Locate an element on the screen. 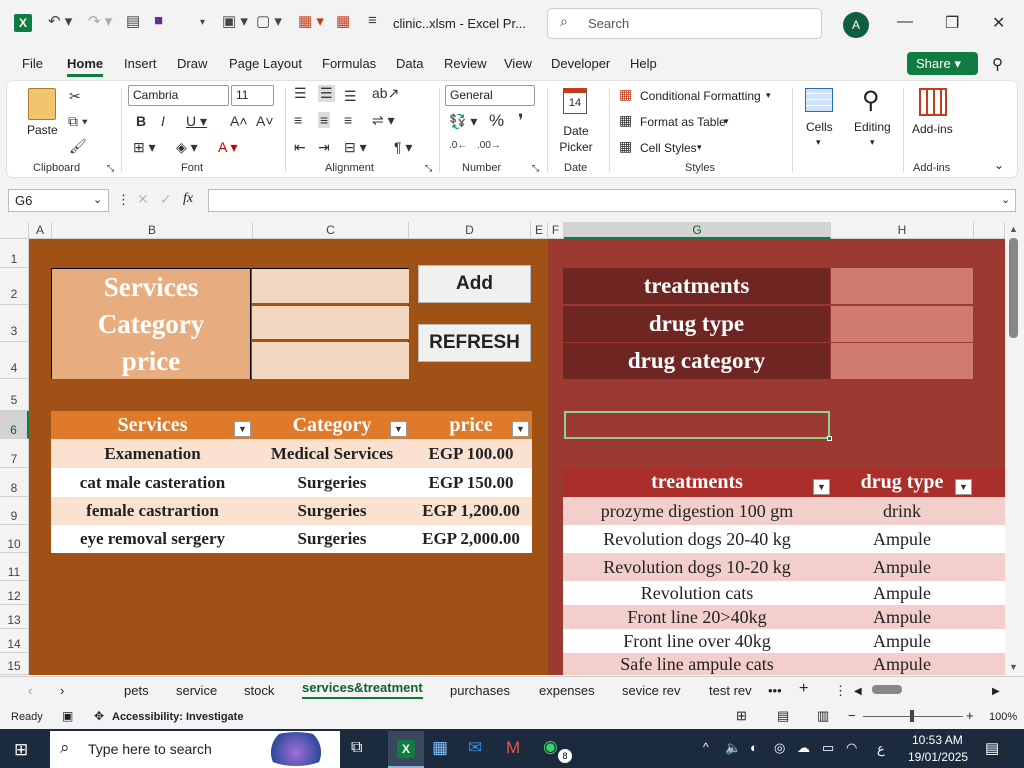 The image size is (1024, 768). comma-icon: ❜ is located at coordinates (520, 121).